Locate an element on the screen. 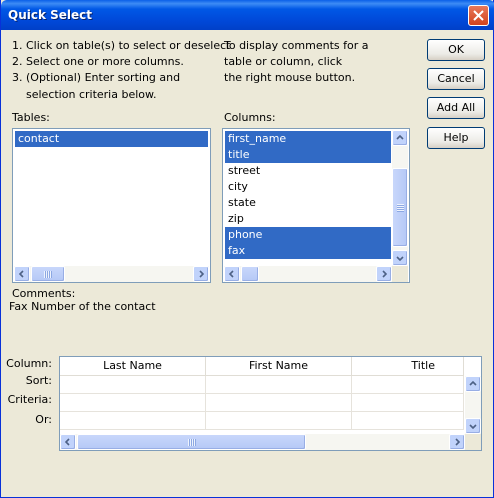  grid-column-title: Title is located at coordinates (408, 366).